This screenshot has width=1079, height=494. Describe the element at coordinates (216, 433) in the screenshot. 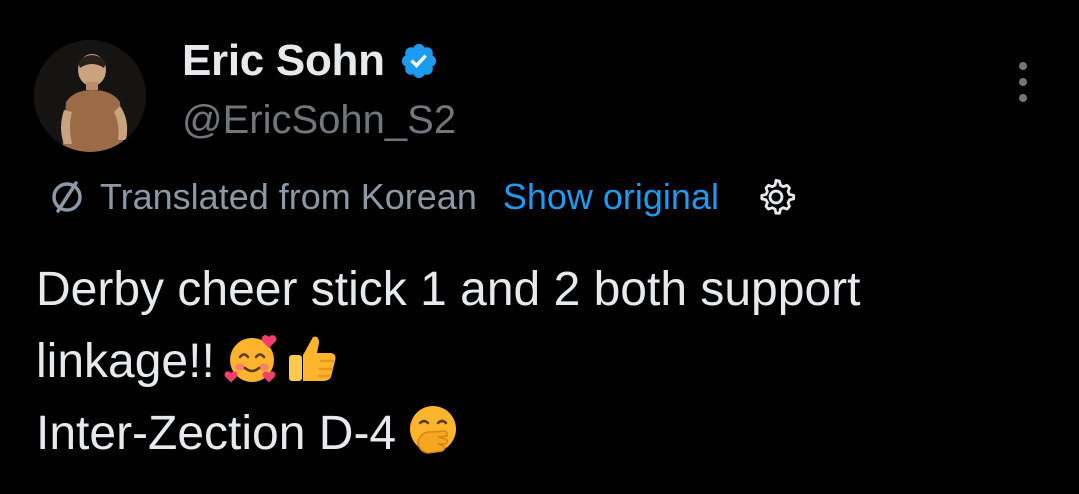

I see `tweet-line-3-text: Inter-Zection D-4` at that location.